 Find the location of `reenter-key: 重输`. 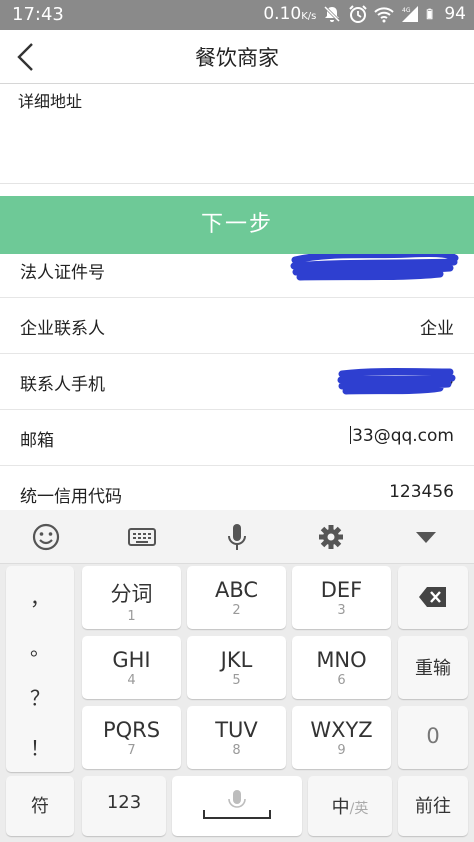

reenter-key: 重输 is located at coordinates (433, 667).